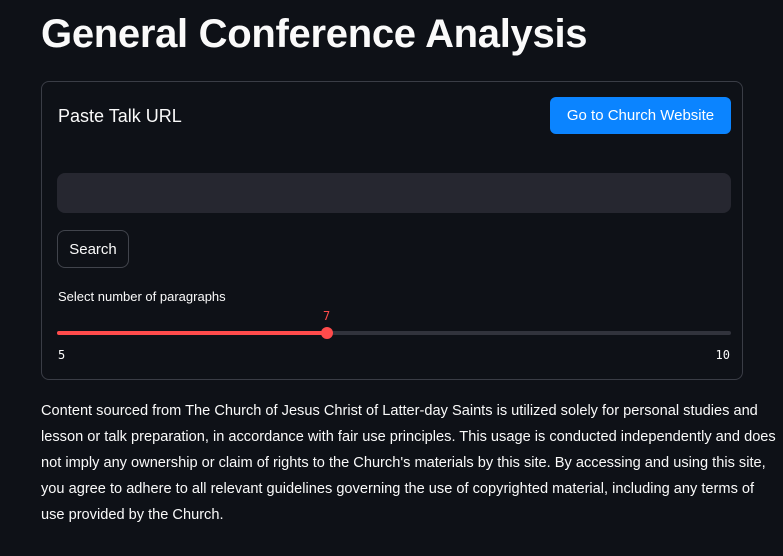  I want to click on slider-thumb, so click(326, 333).